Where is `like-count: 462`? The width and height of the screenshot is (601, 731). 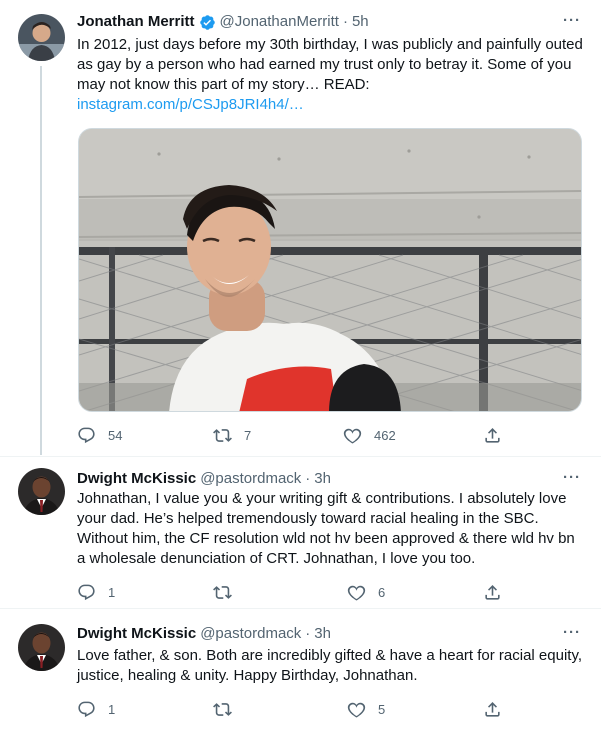
like-count: 462 is located at coordinates (385, 435).